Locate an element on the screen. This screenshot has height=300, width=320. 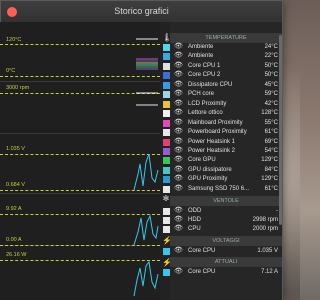
temperature-graph is located at coordinates (147, 54).